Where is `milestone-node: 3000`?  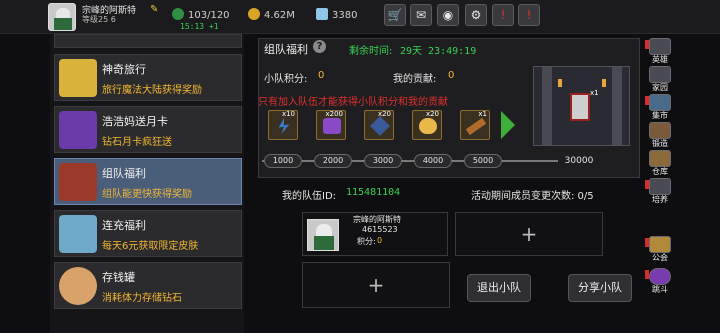 milestone-node: 3000 is located at coordinates (383, 161).